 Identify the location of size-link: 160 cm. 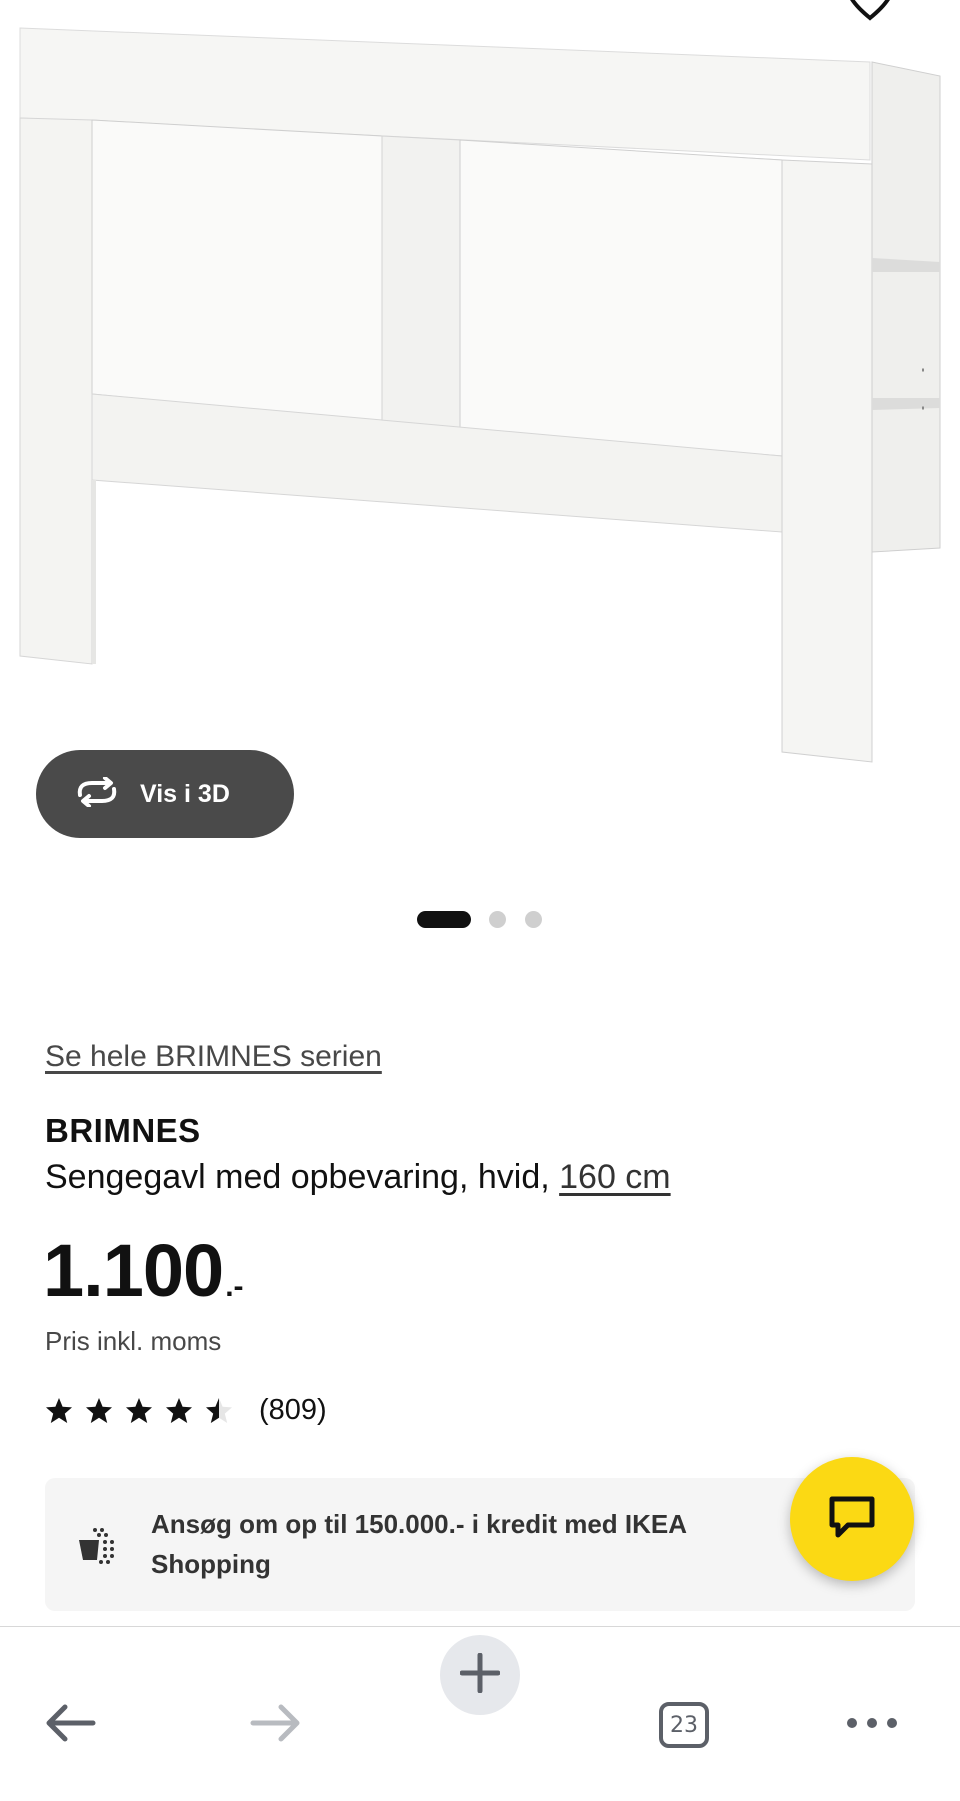
(615, 1177).